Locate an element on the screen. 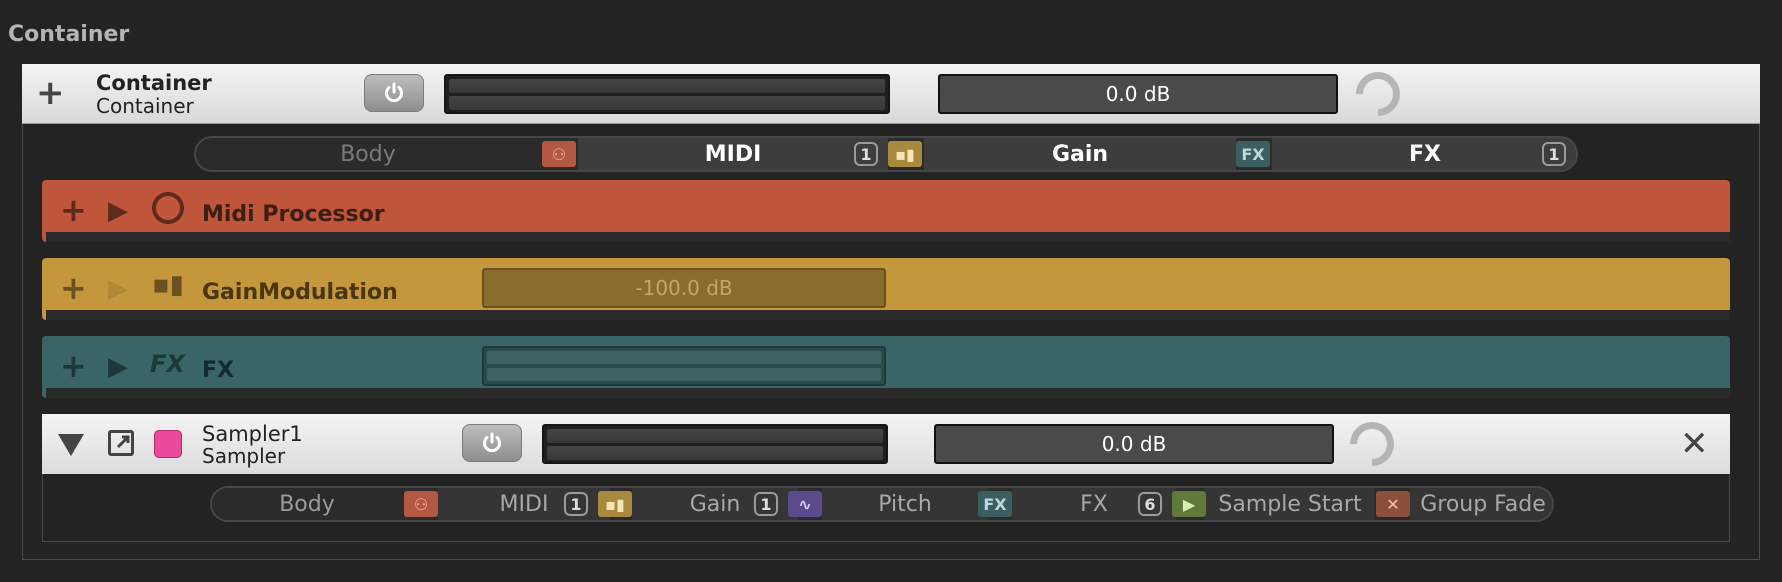 This screenshot has width=1782, height=582. tab-sample-start: Sample Start is located at coordinates (1290, 504).